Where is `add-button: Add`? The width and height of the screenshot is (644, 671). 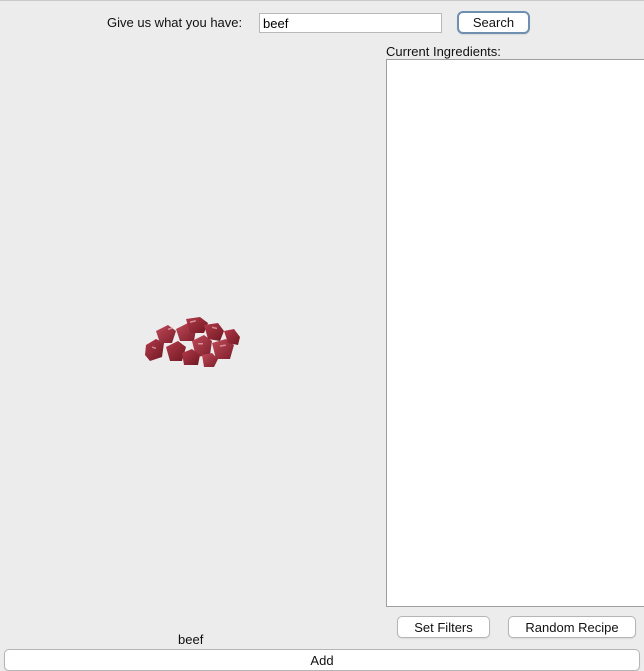
add-button: Add is located at coordinates (322, 660).